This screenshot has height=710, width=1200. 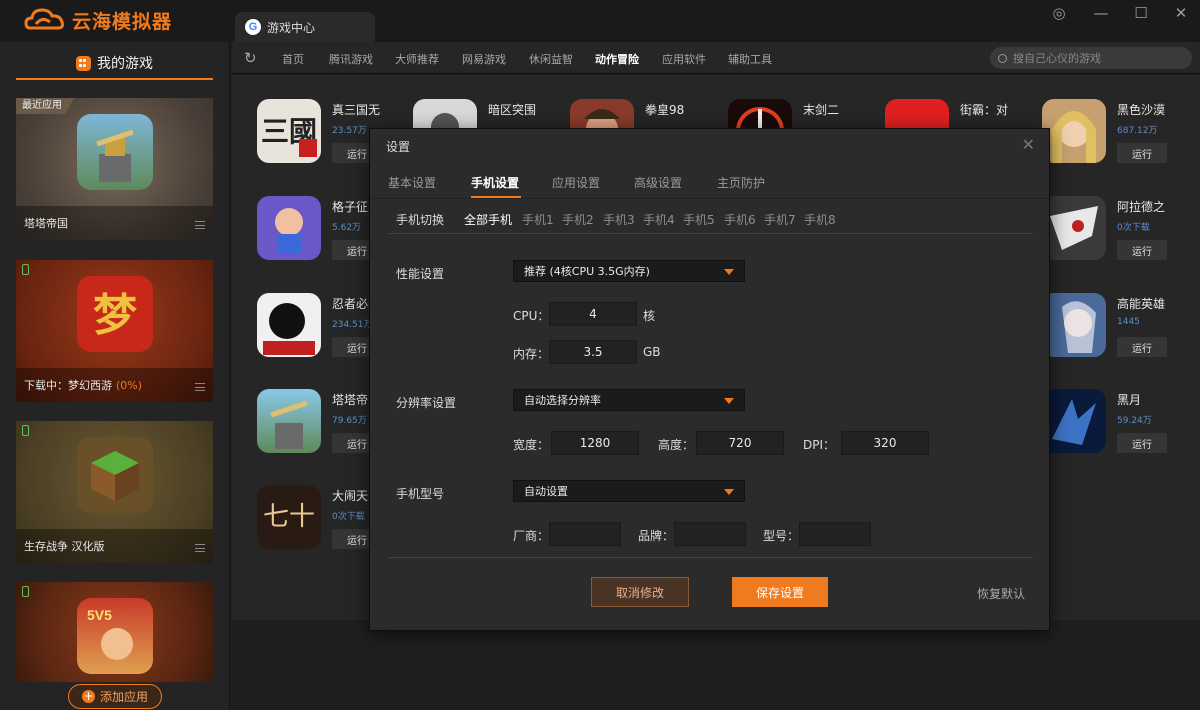 I want to click on phone-icon, so click(x=25, y=269).